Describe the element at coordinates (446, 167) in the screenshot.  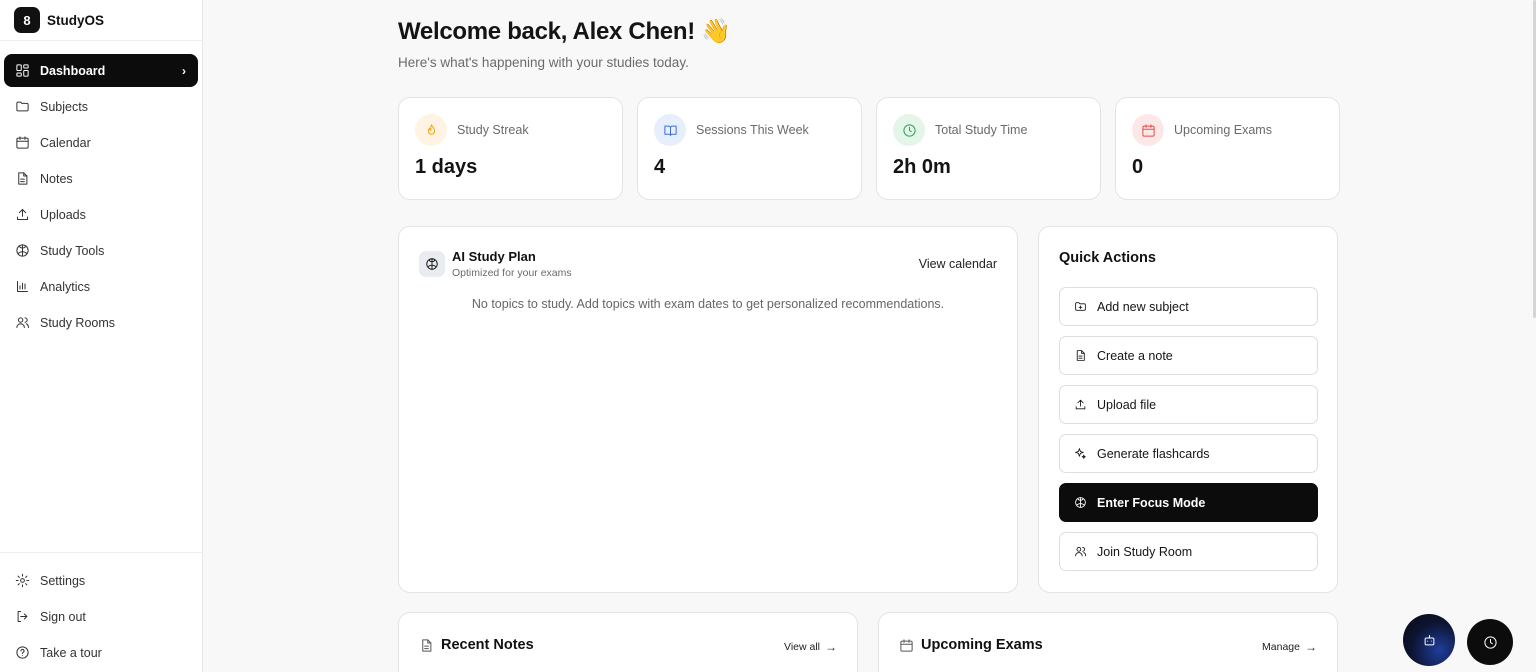
I see `stat-value: 1 days` at that location.